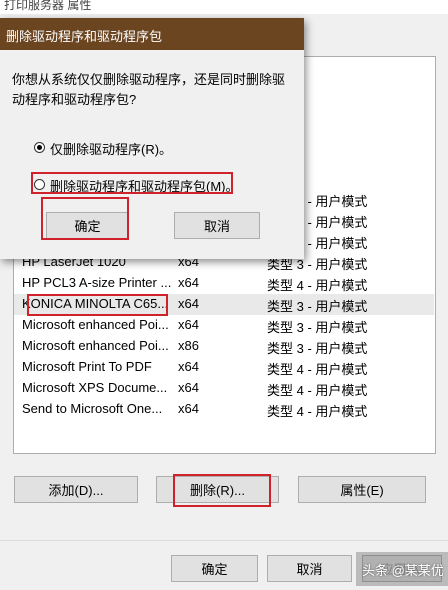  What do you see at coordinates (222, 490) in the screenshot?
I see `highlight-remove` at bounding box center [222, 490].